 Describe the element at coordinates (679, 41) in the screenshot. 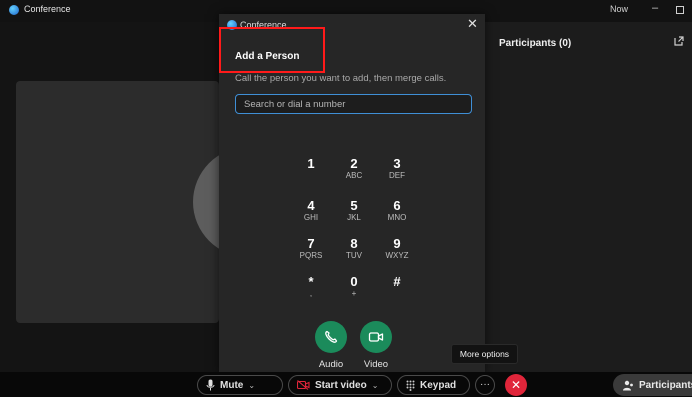

I see `popout-icon` at that location.